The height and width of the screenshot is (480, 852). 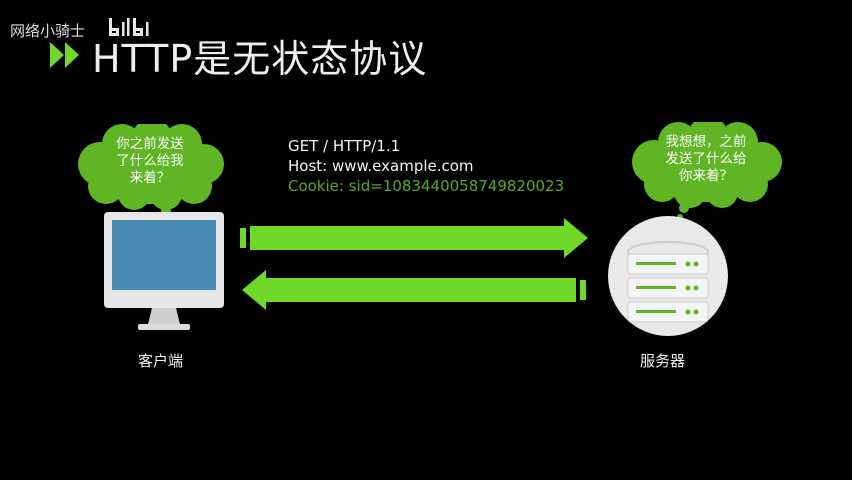 What do you see at coordinates (150, 161) in the screenshot?
I see `client-bubble-text: 你之前发送 了什么给我 来着？` at bounding box center [150, 161].